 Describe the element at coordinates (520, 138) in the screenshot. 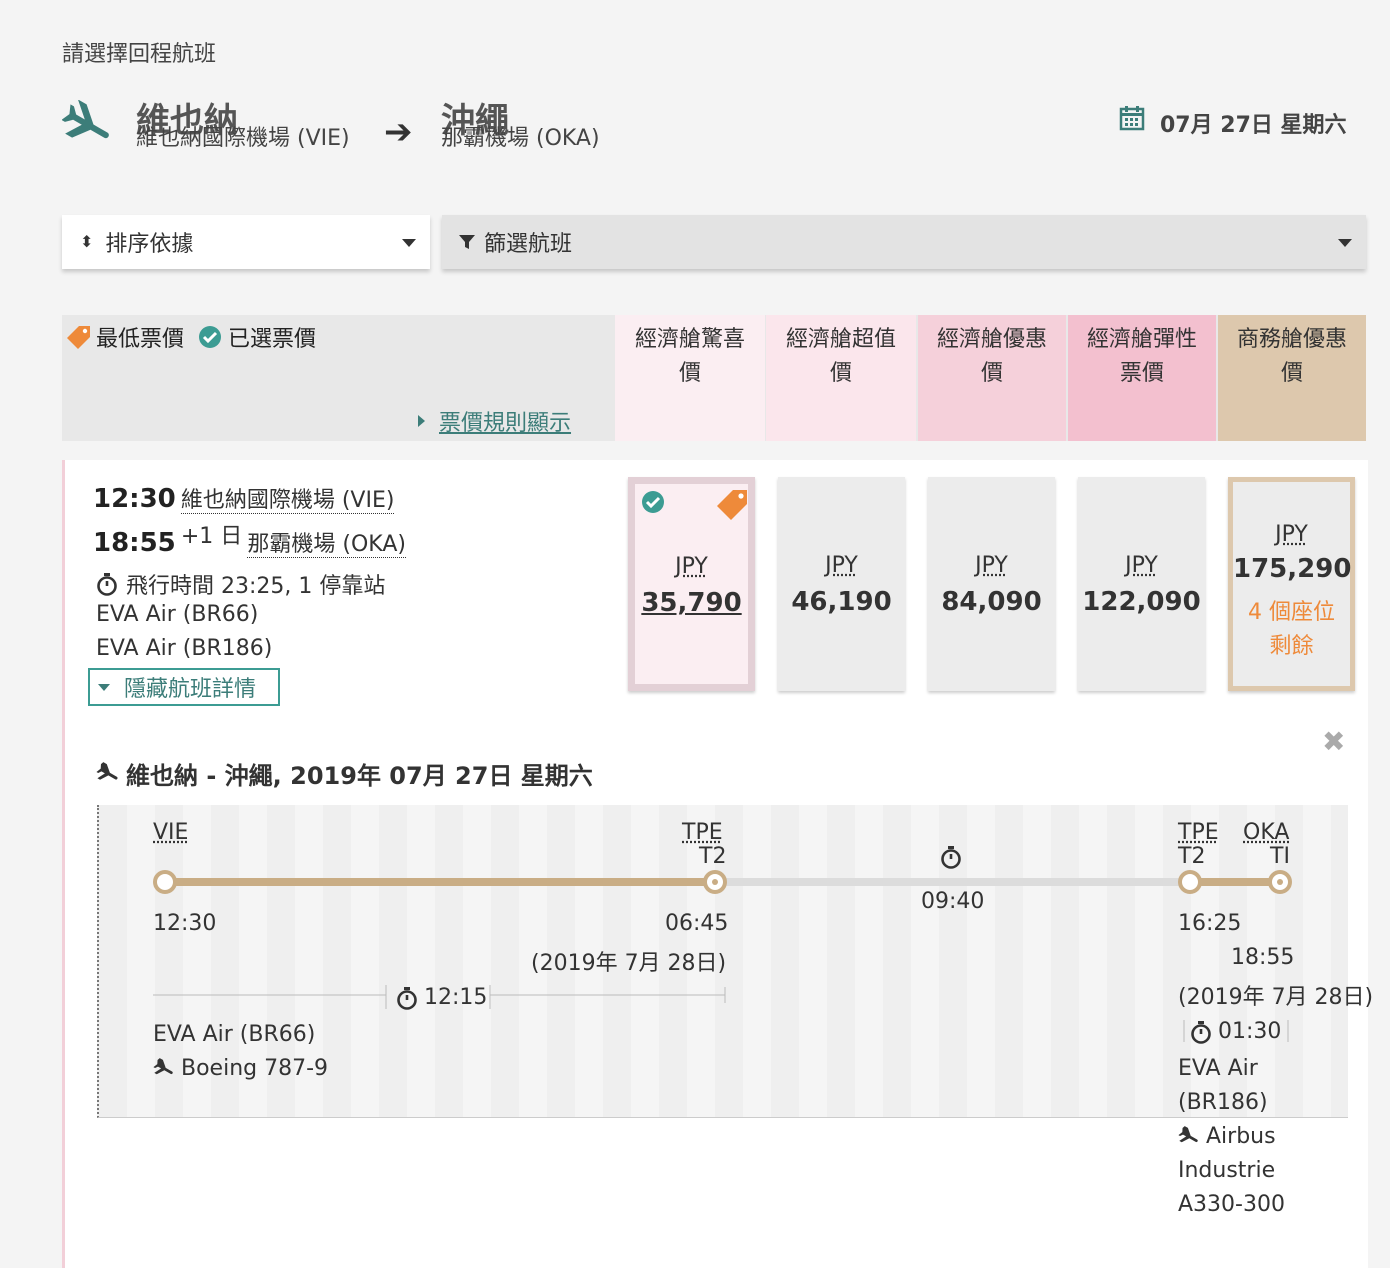

I see `destination-airport: 那霸機場 (OKA)` at that location.